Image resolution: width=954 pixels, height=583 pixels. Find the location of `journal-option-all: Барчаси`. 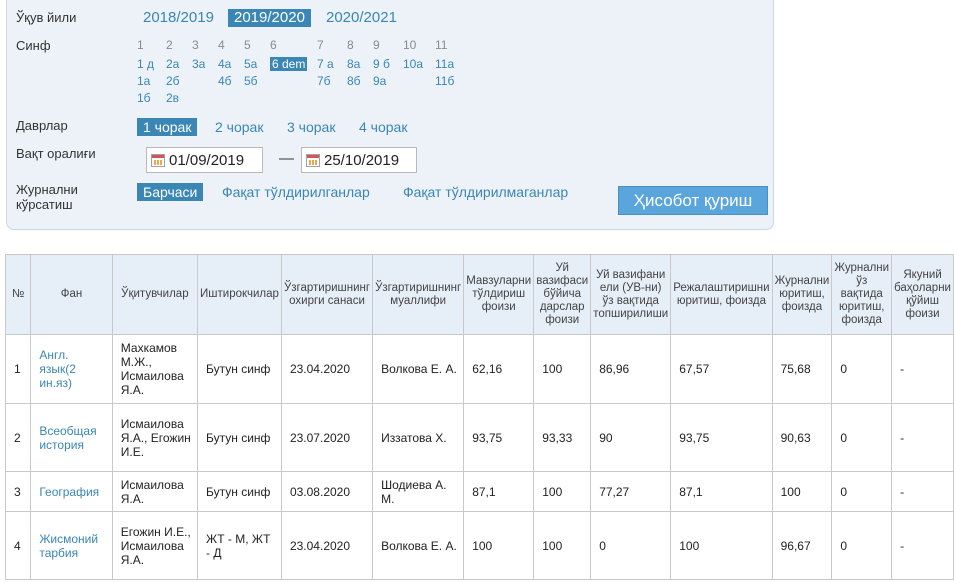

journal-option-all: Барчаси is located at coordinates (170, 192).